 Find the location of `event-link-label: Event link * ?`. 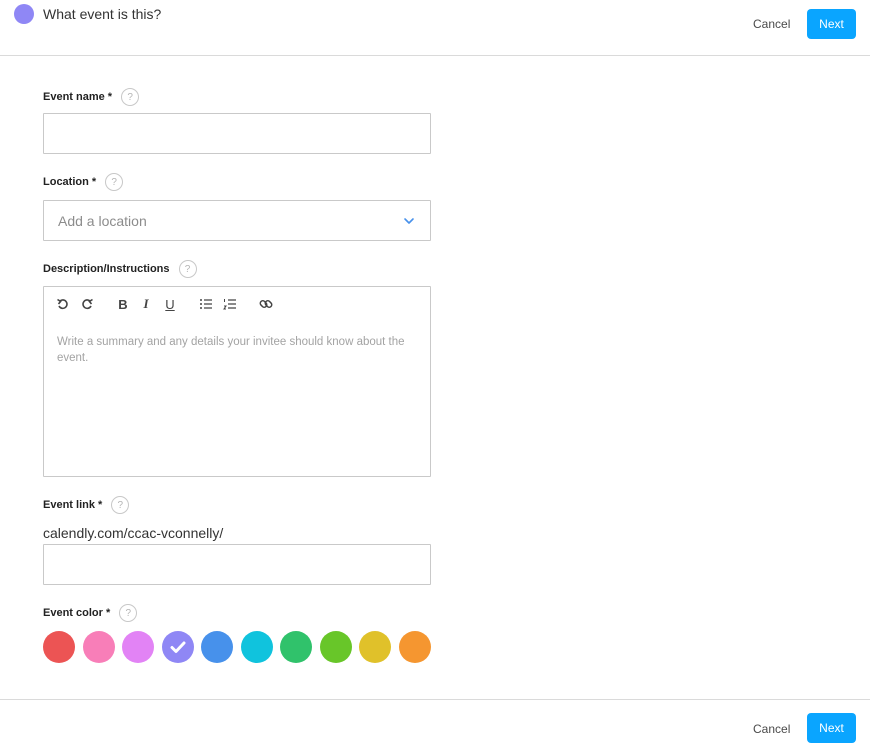

event-link-label: Event link * ? is located at coordinates (86, 505).